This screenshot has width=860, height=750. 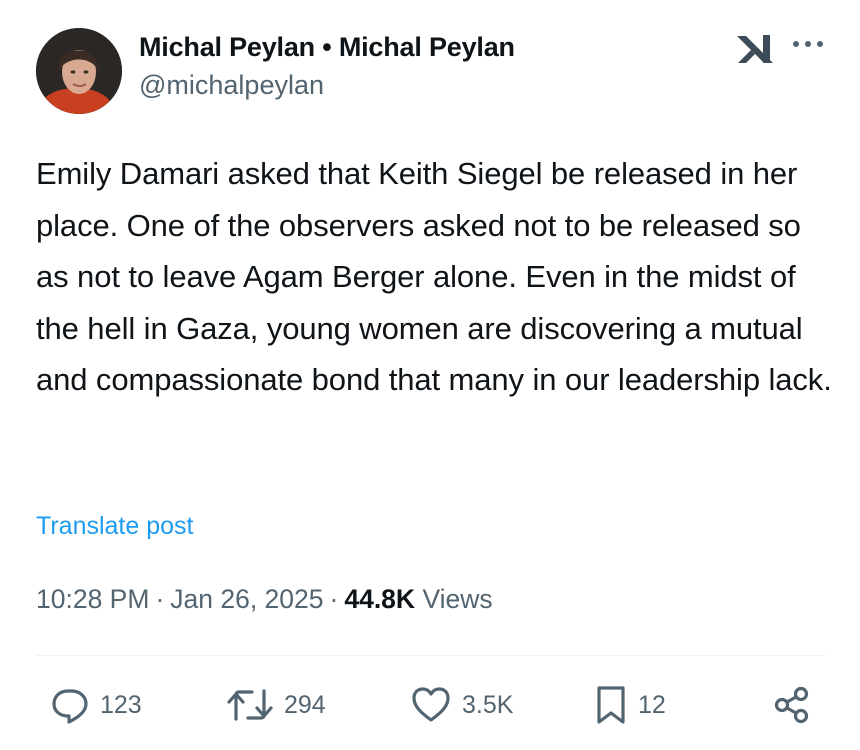 I want to click on reply-button: 123, so click(x=96, y=705).